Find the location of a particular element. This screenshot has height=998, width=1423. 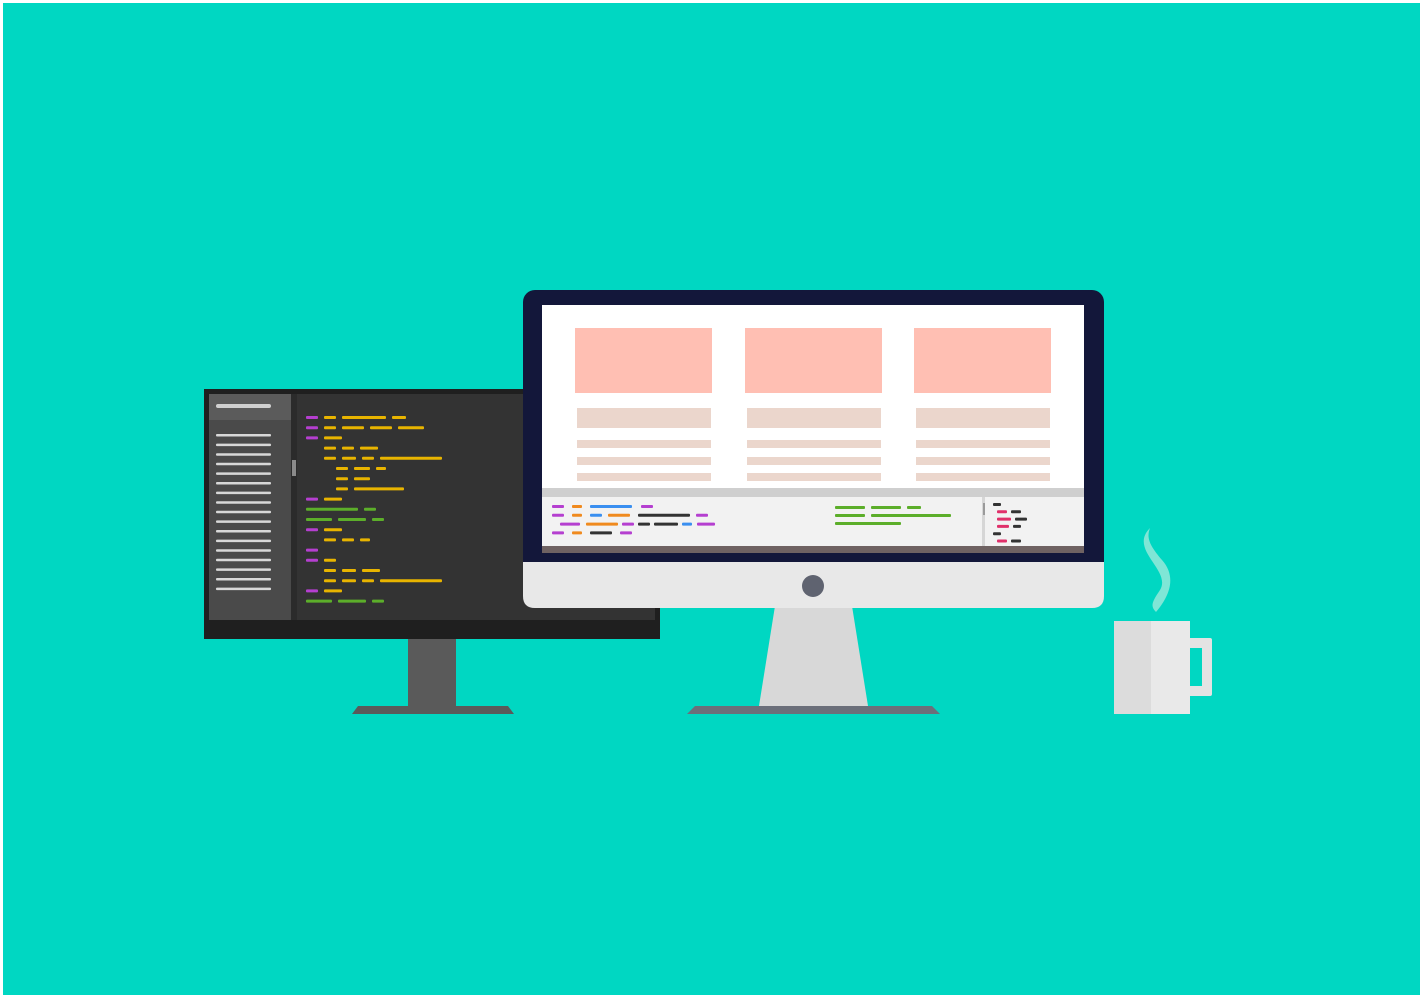

imac-stand-base is located at coordinates (813, 710).